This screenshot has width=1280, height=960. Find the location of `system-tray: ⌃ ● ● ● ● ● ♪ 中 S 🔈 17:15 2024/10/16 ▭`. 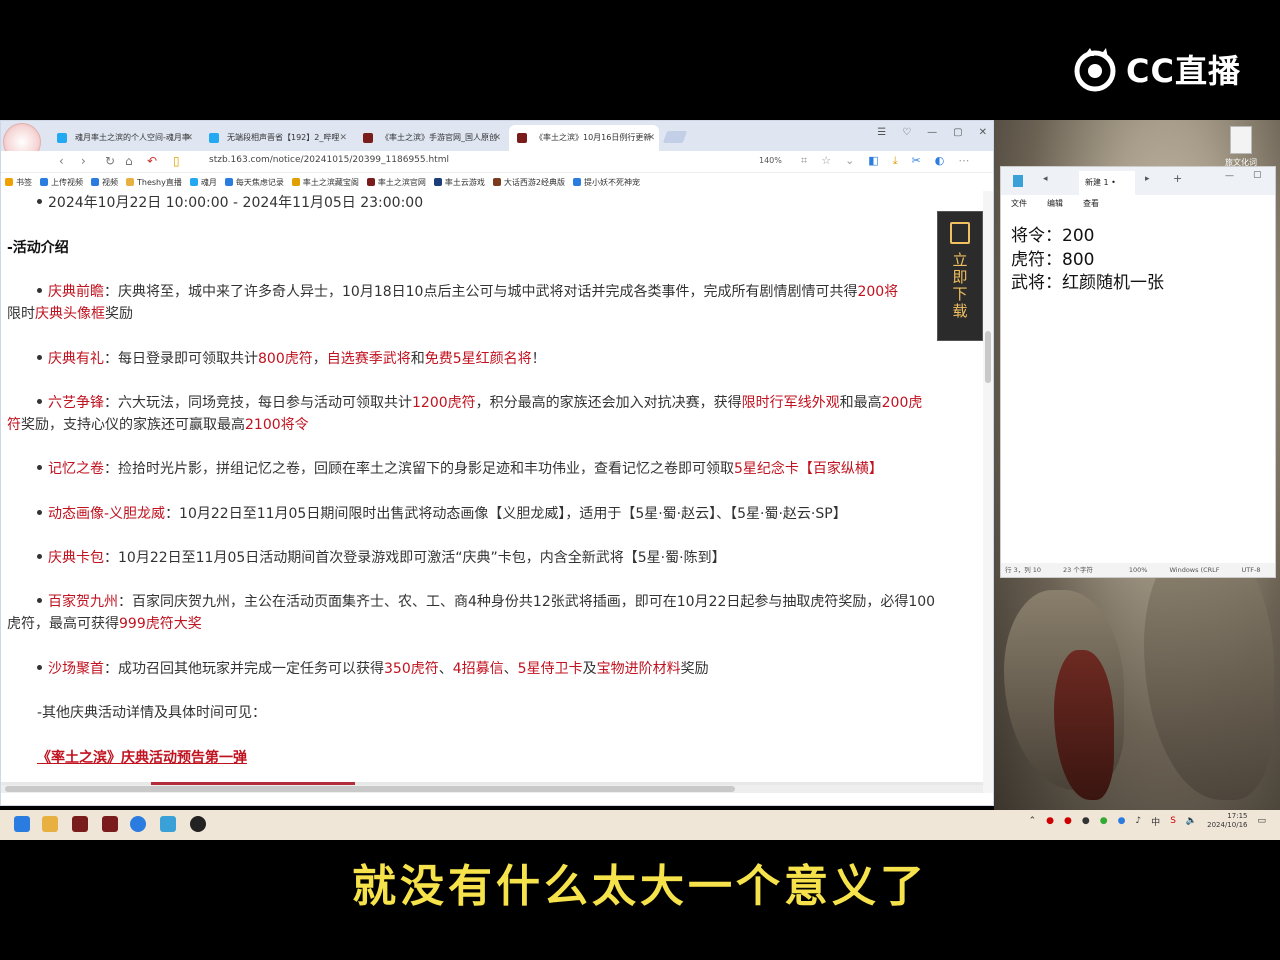

system-tray: ⌃ ● ● ● ● ● ♪ 中 S 🔈 17:15 2024/10/16 ▭ is located at coordinates (1147, 821).